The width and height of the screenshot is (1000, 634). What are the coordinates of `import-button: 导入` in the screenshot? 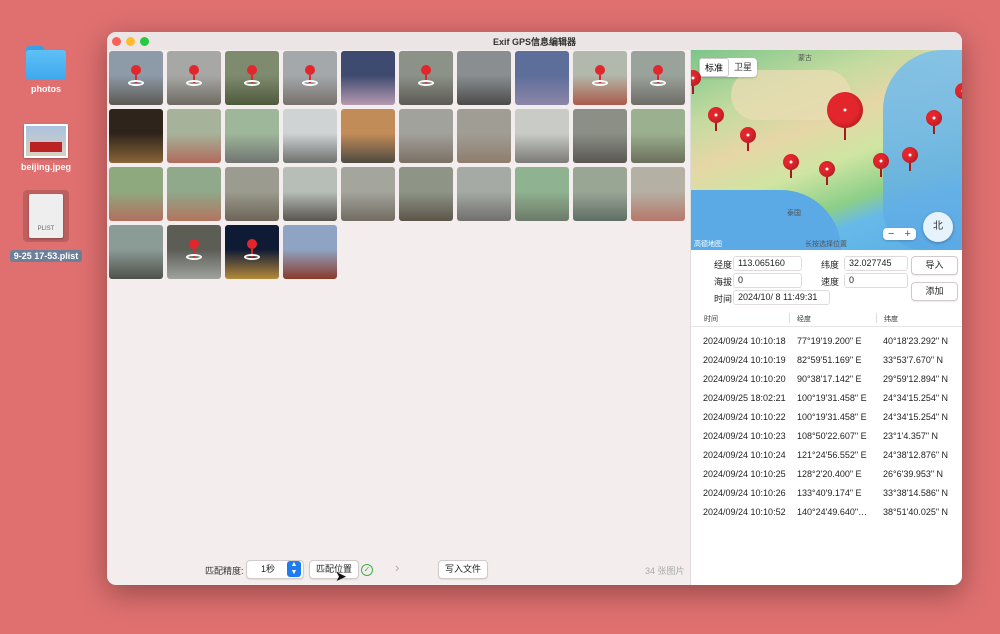 It's located at (934, 265).